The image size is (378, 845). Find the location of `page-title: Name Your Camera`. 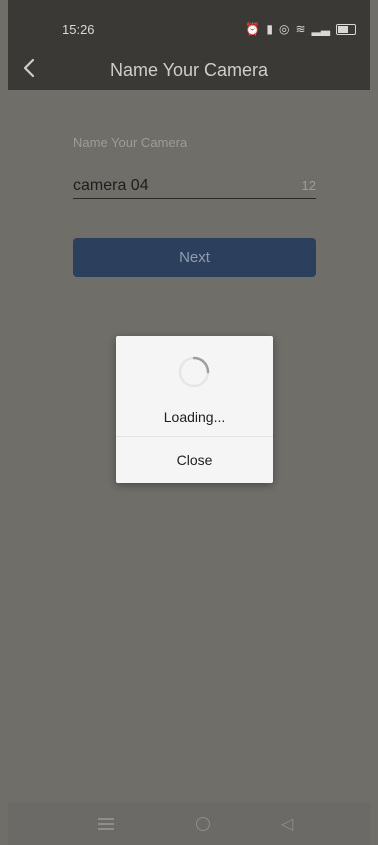

page-title: Name Your Camera is located at coordinates (189, 70).